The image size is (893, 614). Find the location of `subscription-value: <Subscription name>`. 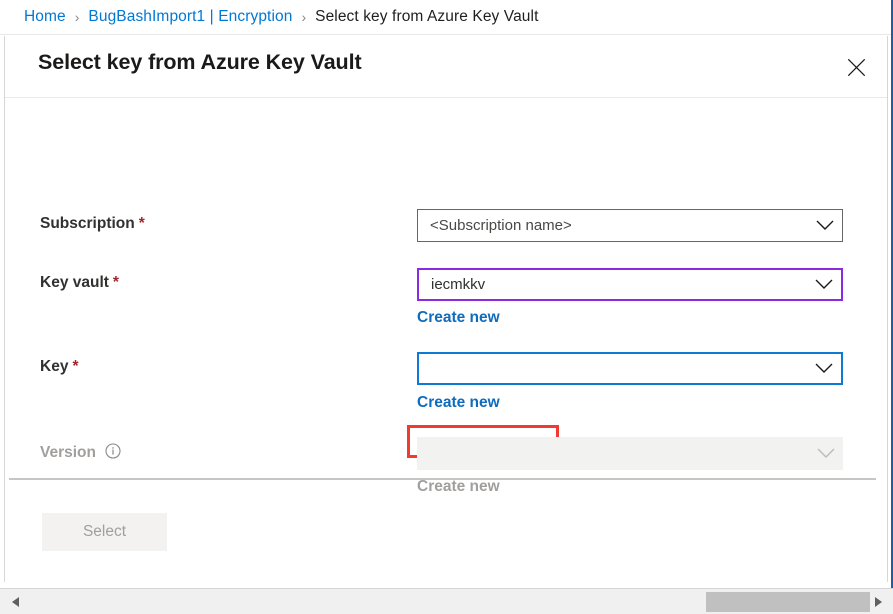

subscription-value: <Subscription name> is located at coordinates (501, 225).